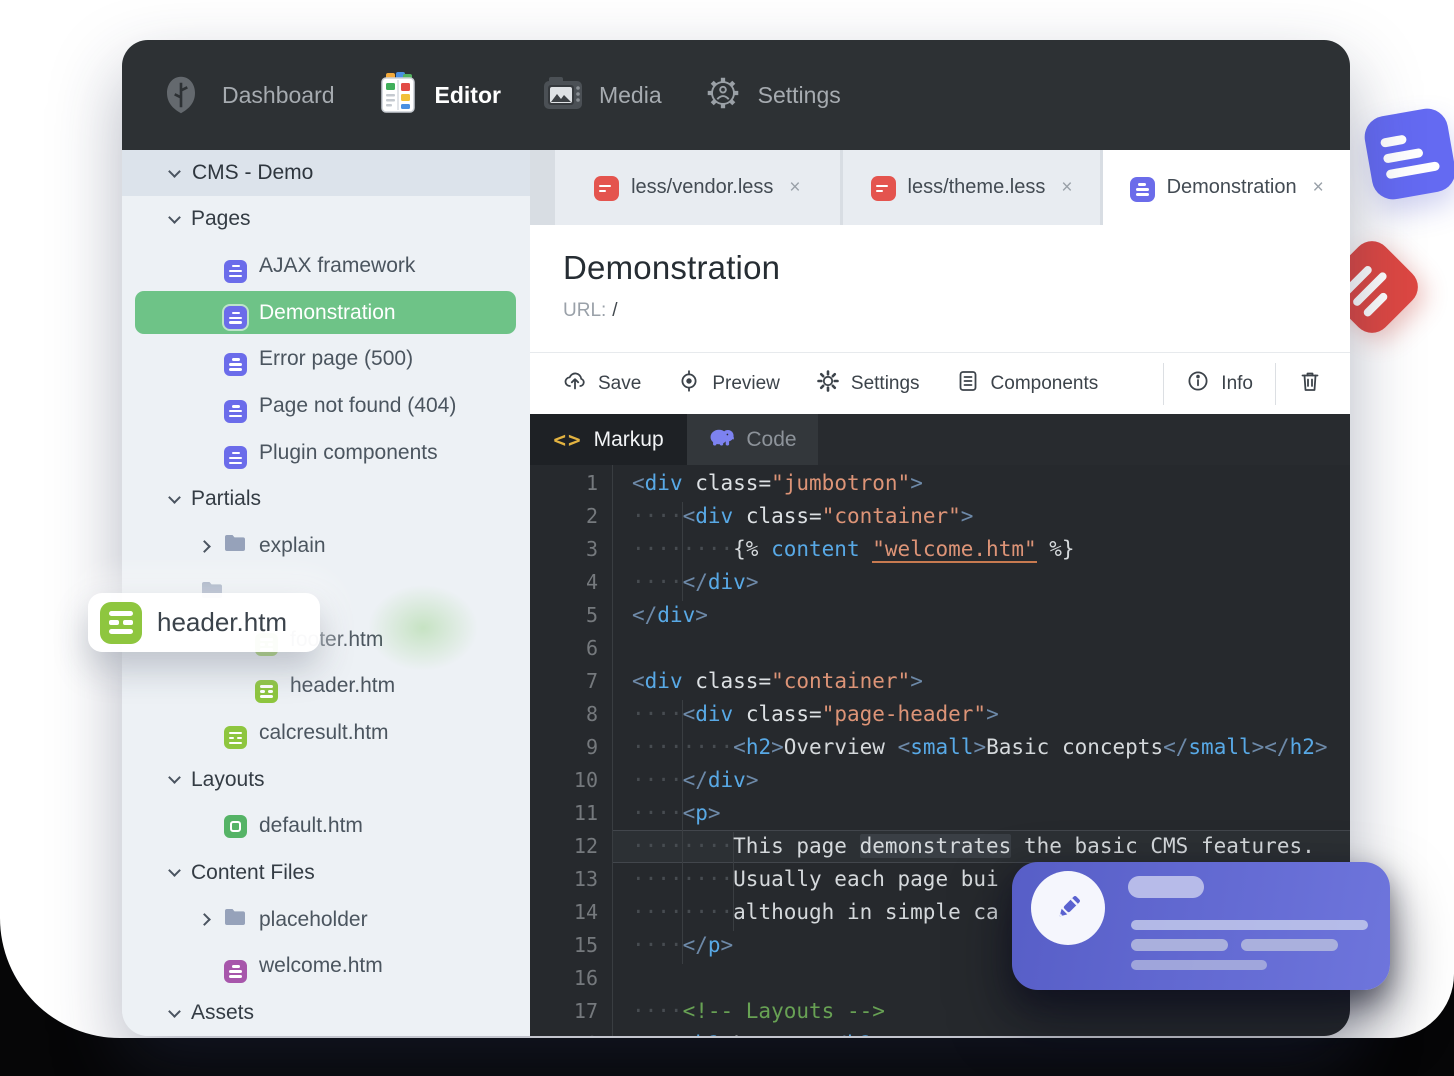 The image size is (1454, 1076). What do you see at coordinates (585, 978) in the screenshot?
I see `line-number: 16` at bounding box center [585, 978].